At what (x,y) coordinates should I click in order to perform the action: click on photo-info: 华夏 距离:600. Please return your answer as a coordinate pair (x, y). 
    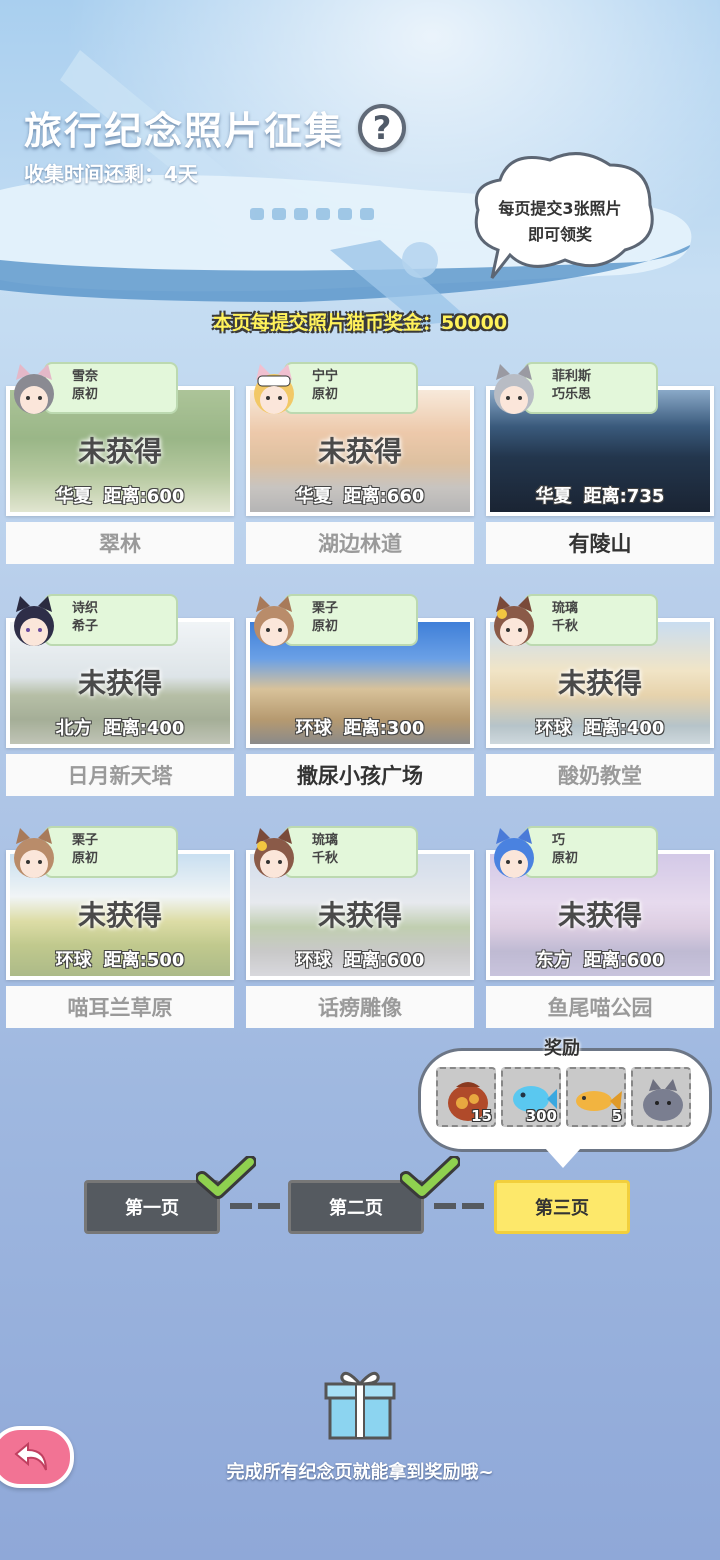
    Looking at the image, I should click on (120, 495).